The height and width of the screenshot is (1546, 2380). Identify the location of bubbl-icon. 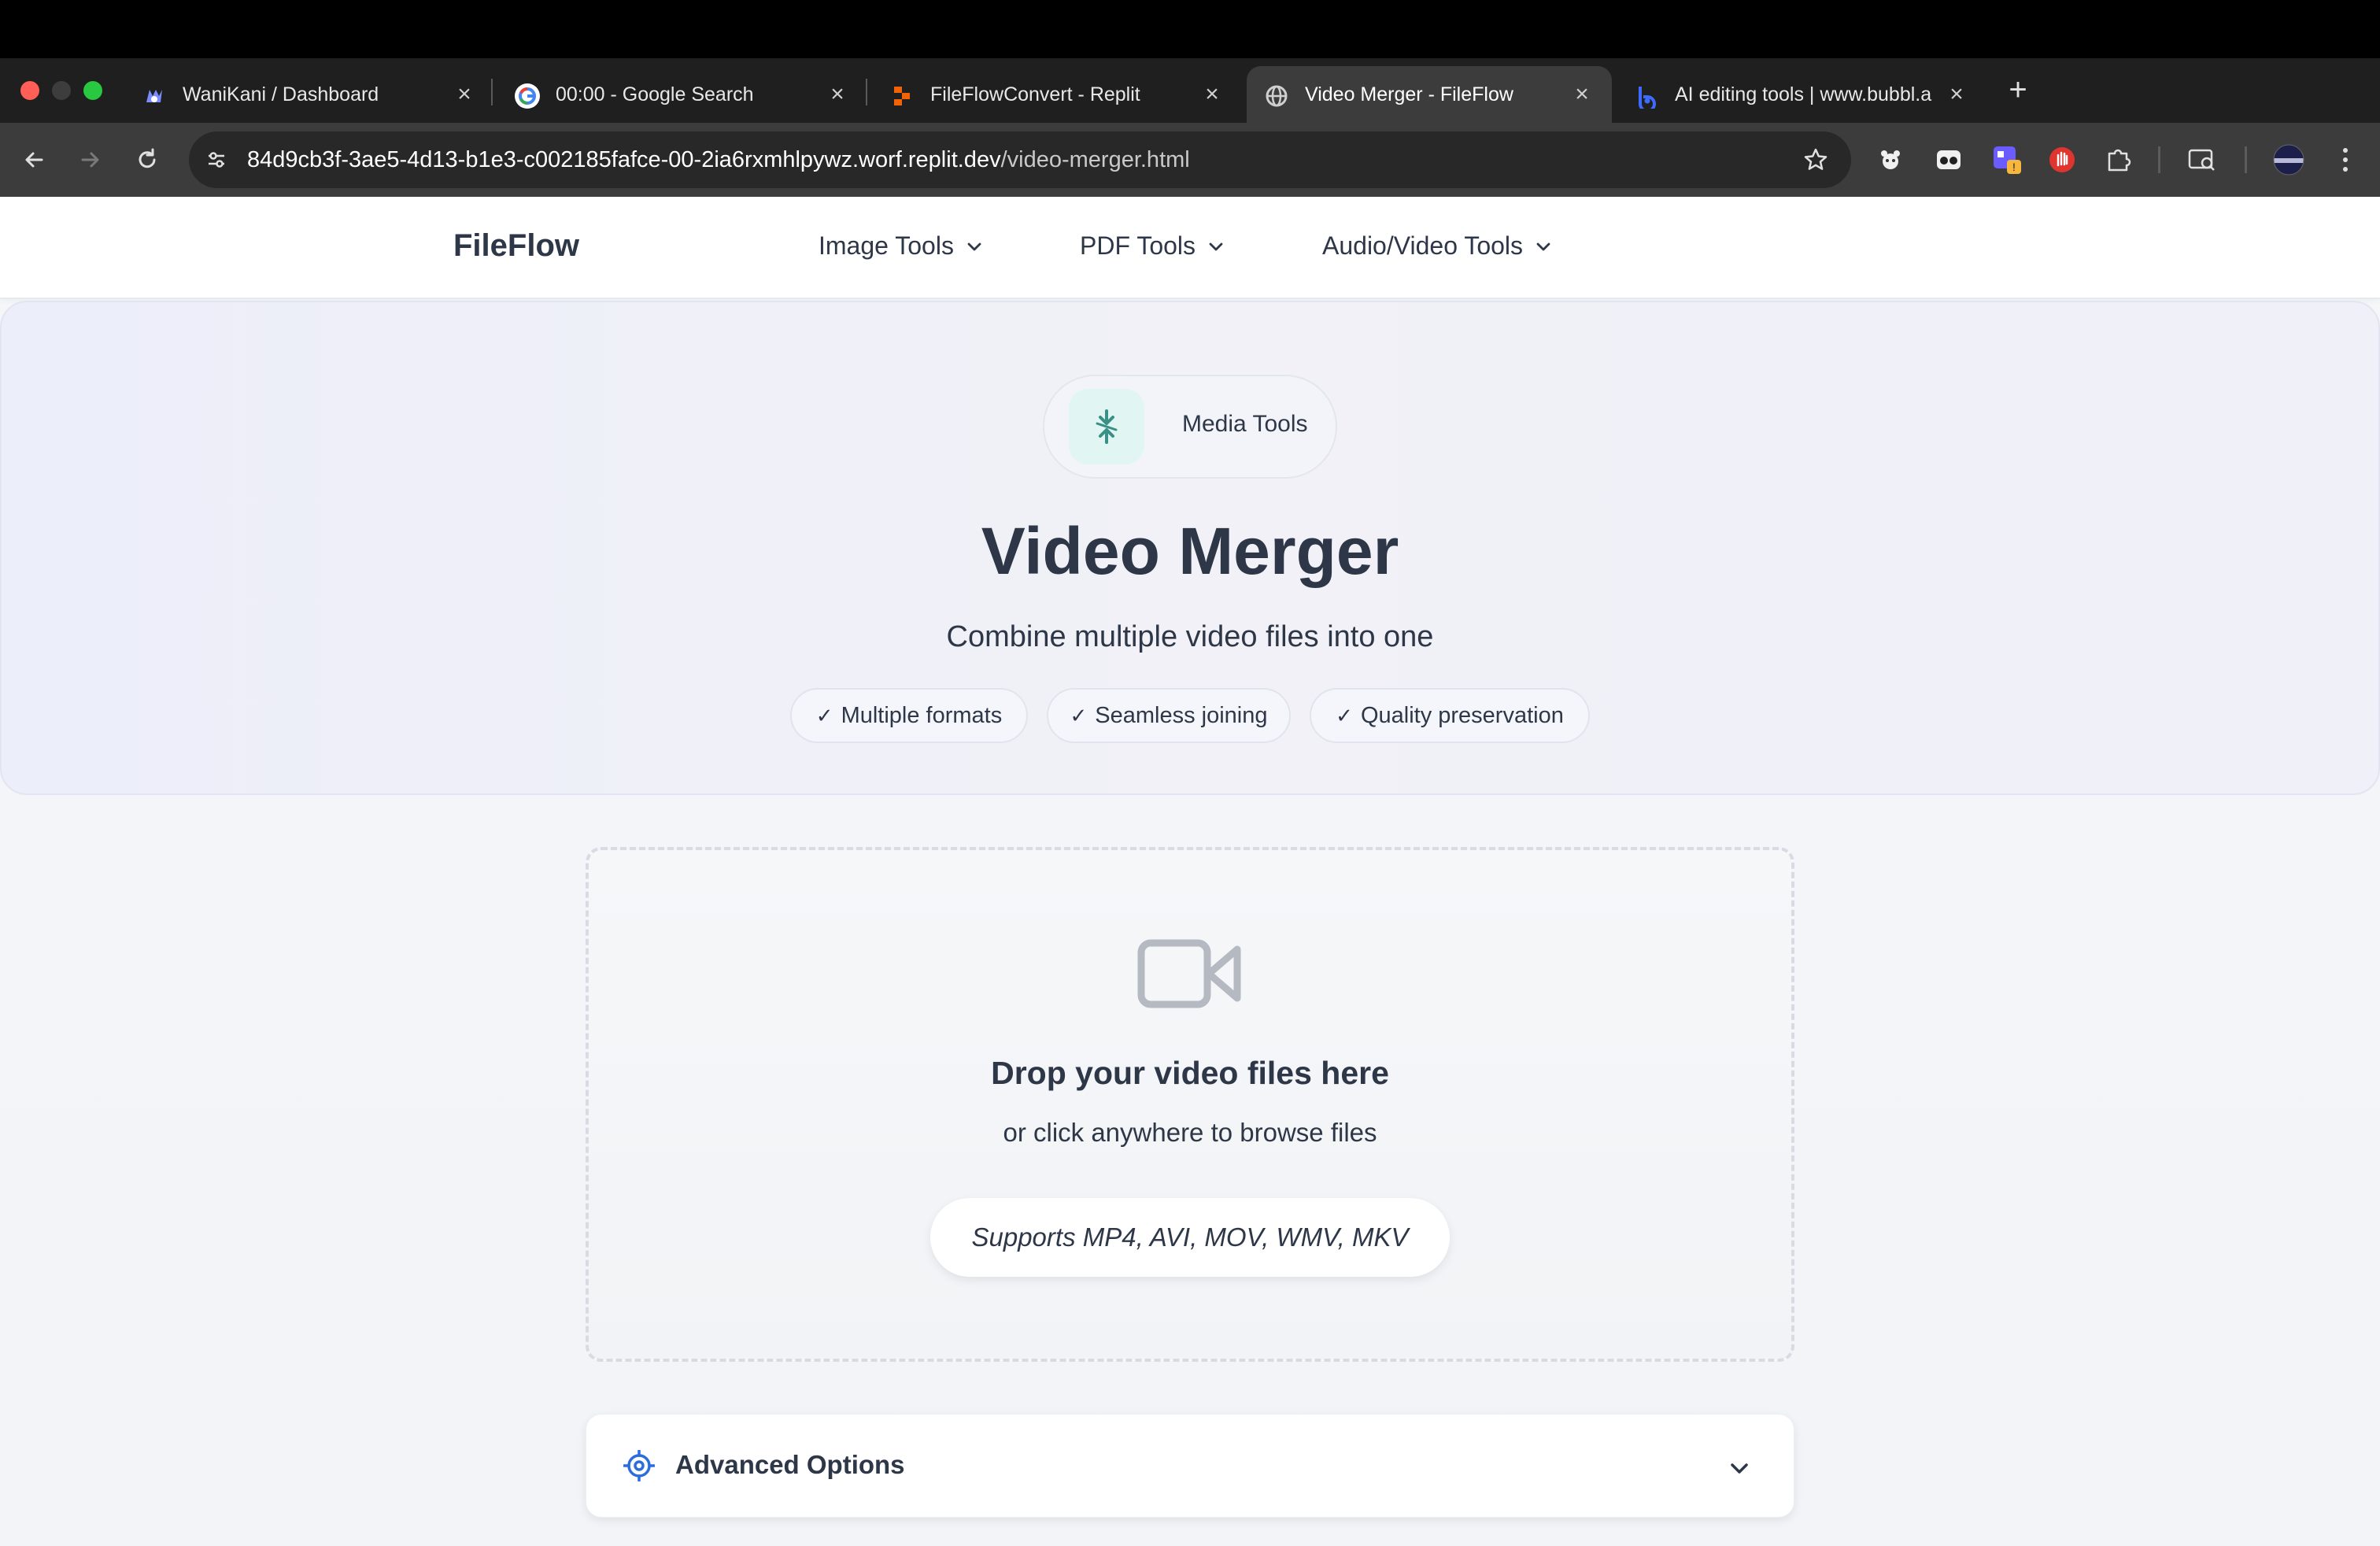
(1646, 96).